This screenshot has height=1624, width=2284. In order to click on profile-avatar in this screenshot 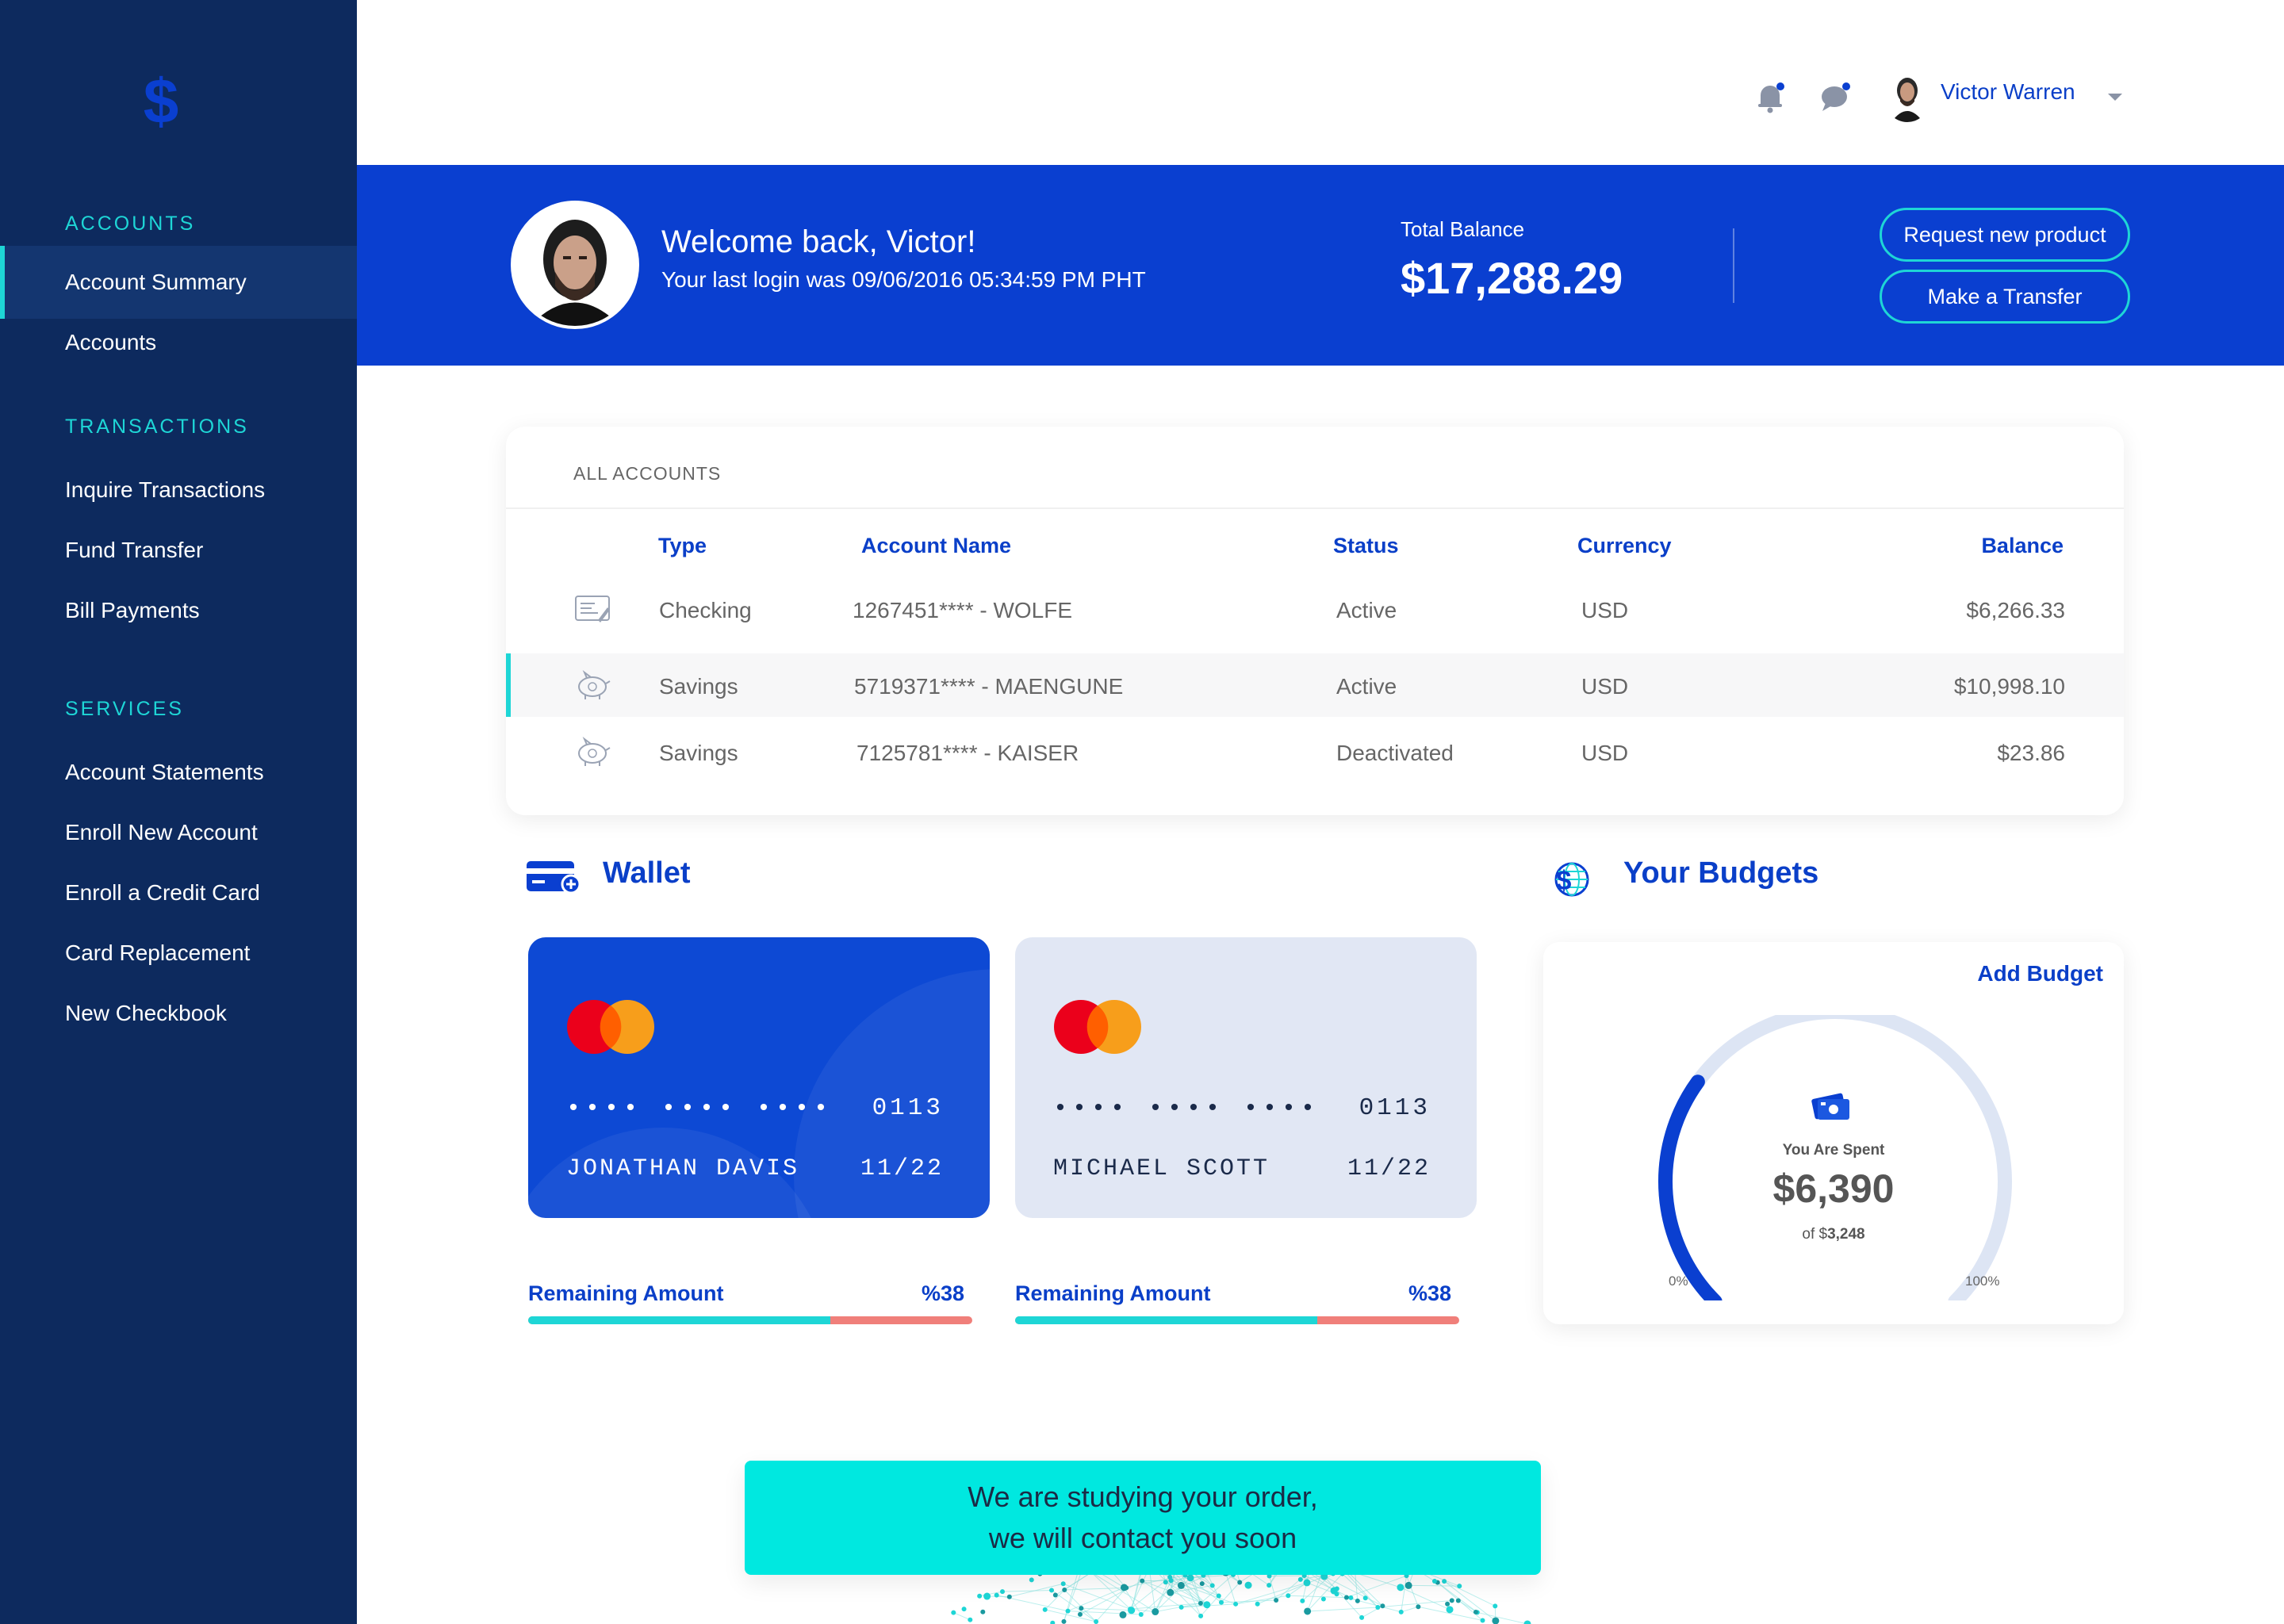, I will do `click(575, 265)`.